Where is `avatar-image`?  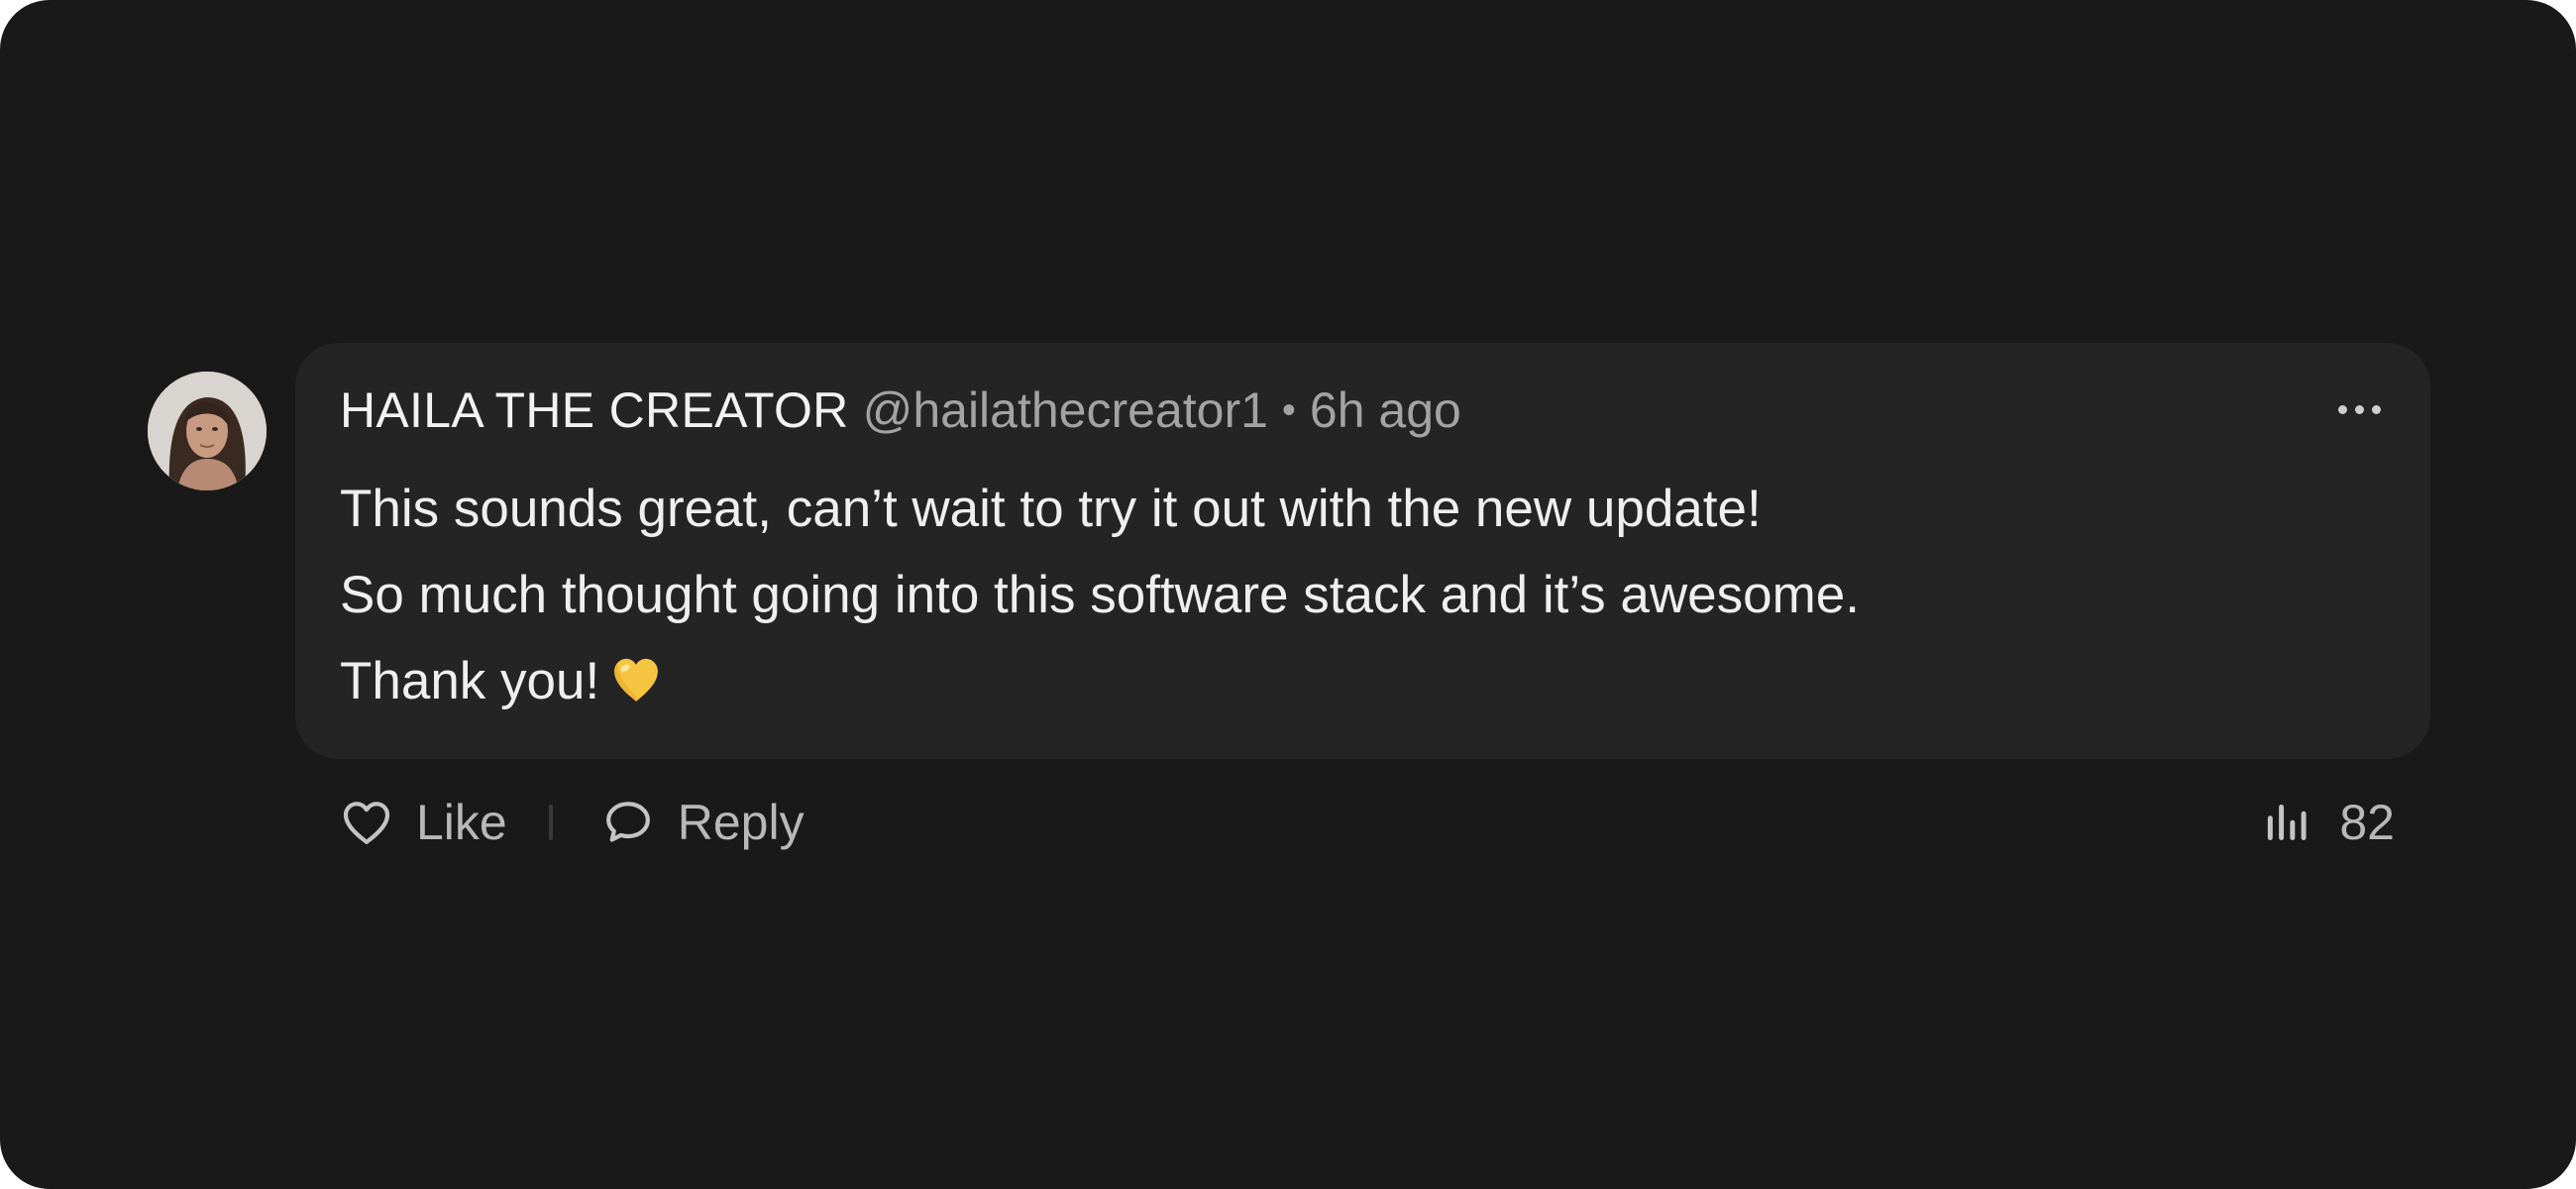 avatar-image is located at coordinates (207, 431).